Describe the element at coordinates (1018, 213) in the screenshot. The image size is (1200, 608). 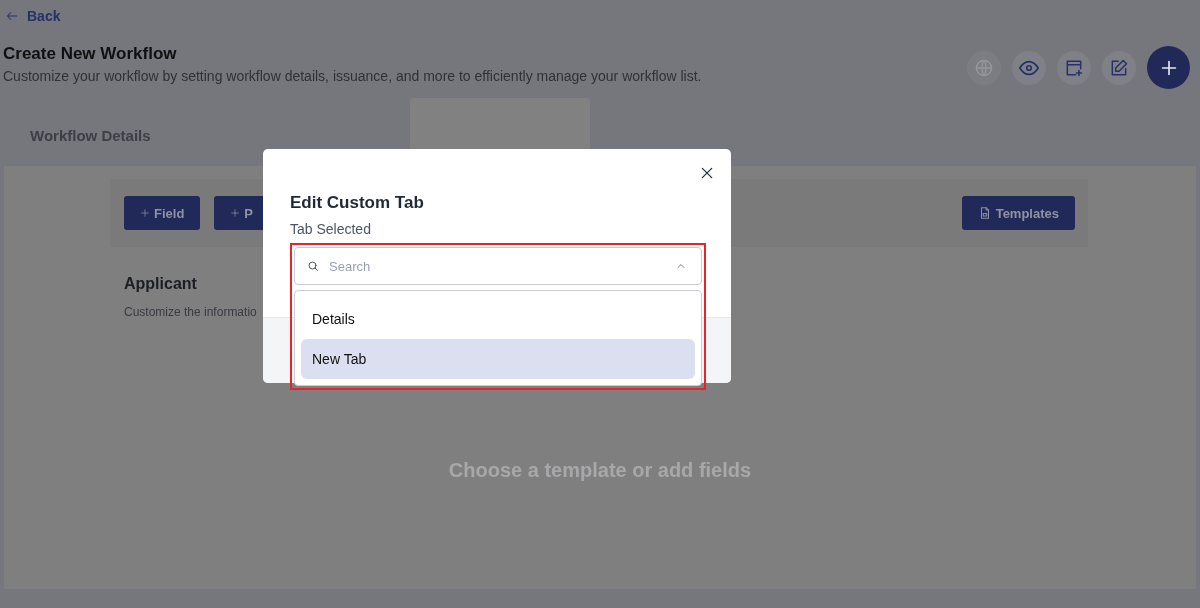
I see `templates-button: Templates` at that location.